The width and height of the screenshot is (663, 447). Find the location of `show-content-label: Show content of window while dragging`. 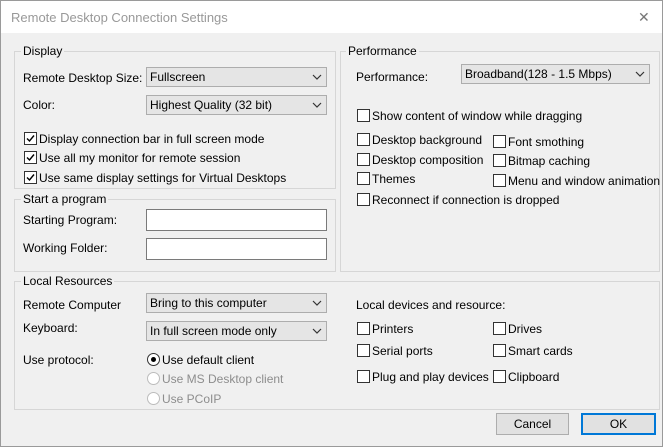

show-content-label: Show content of window while dragging is located at coordinates (477, 116).